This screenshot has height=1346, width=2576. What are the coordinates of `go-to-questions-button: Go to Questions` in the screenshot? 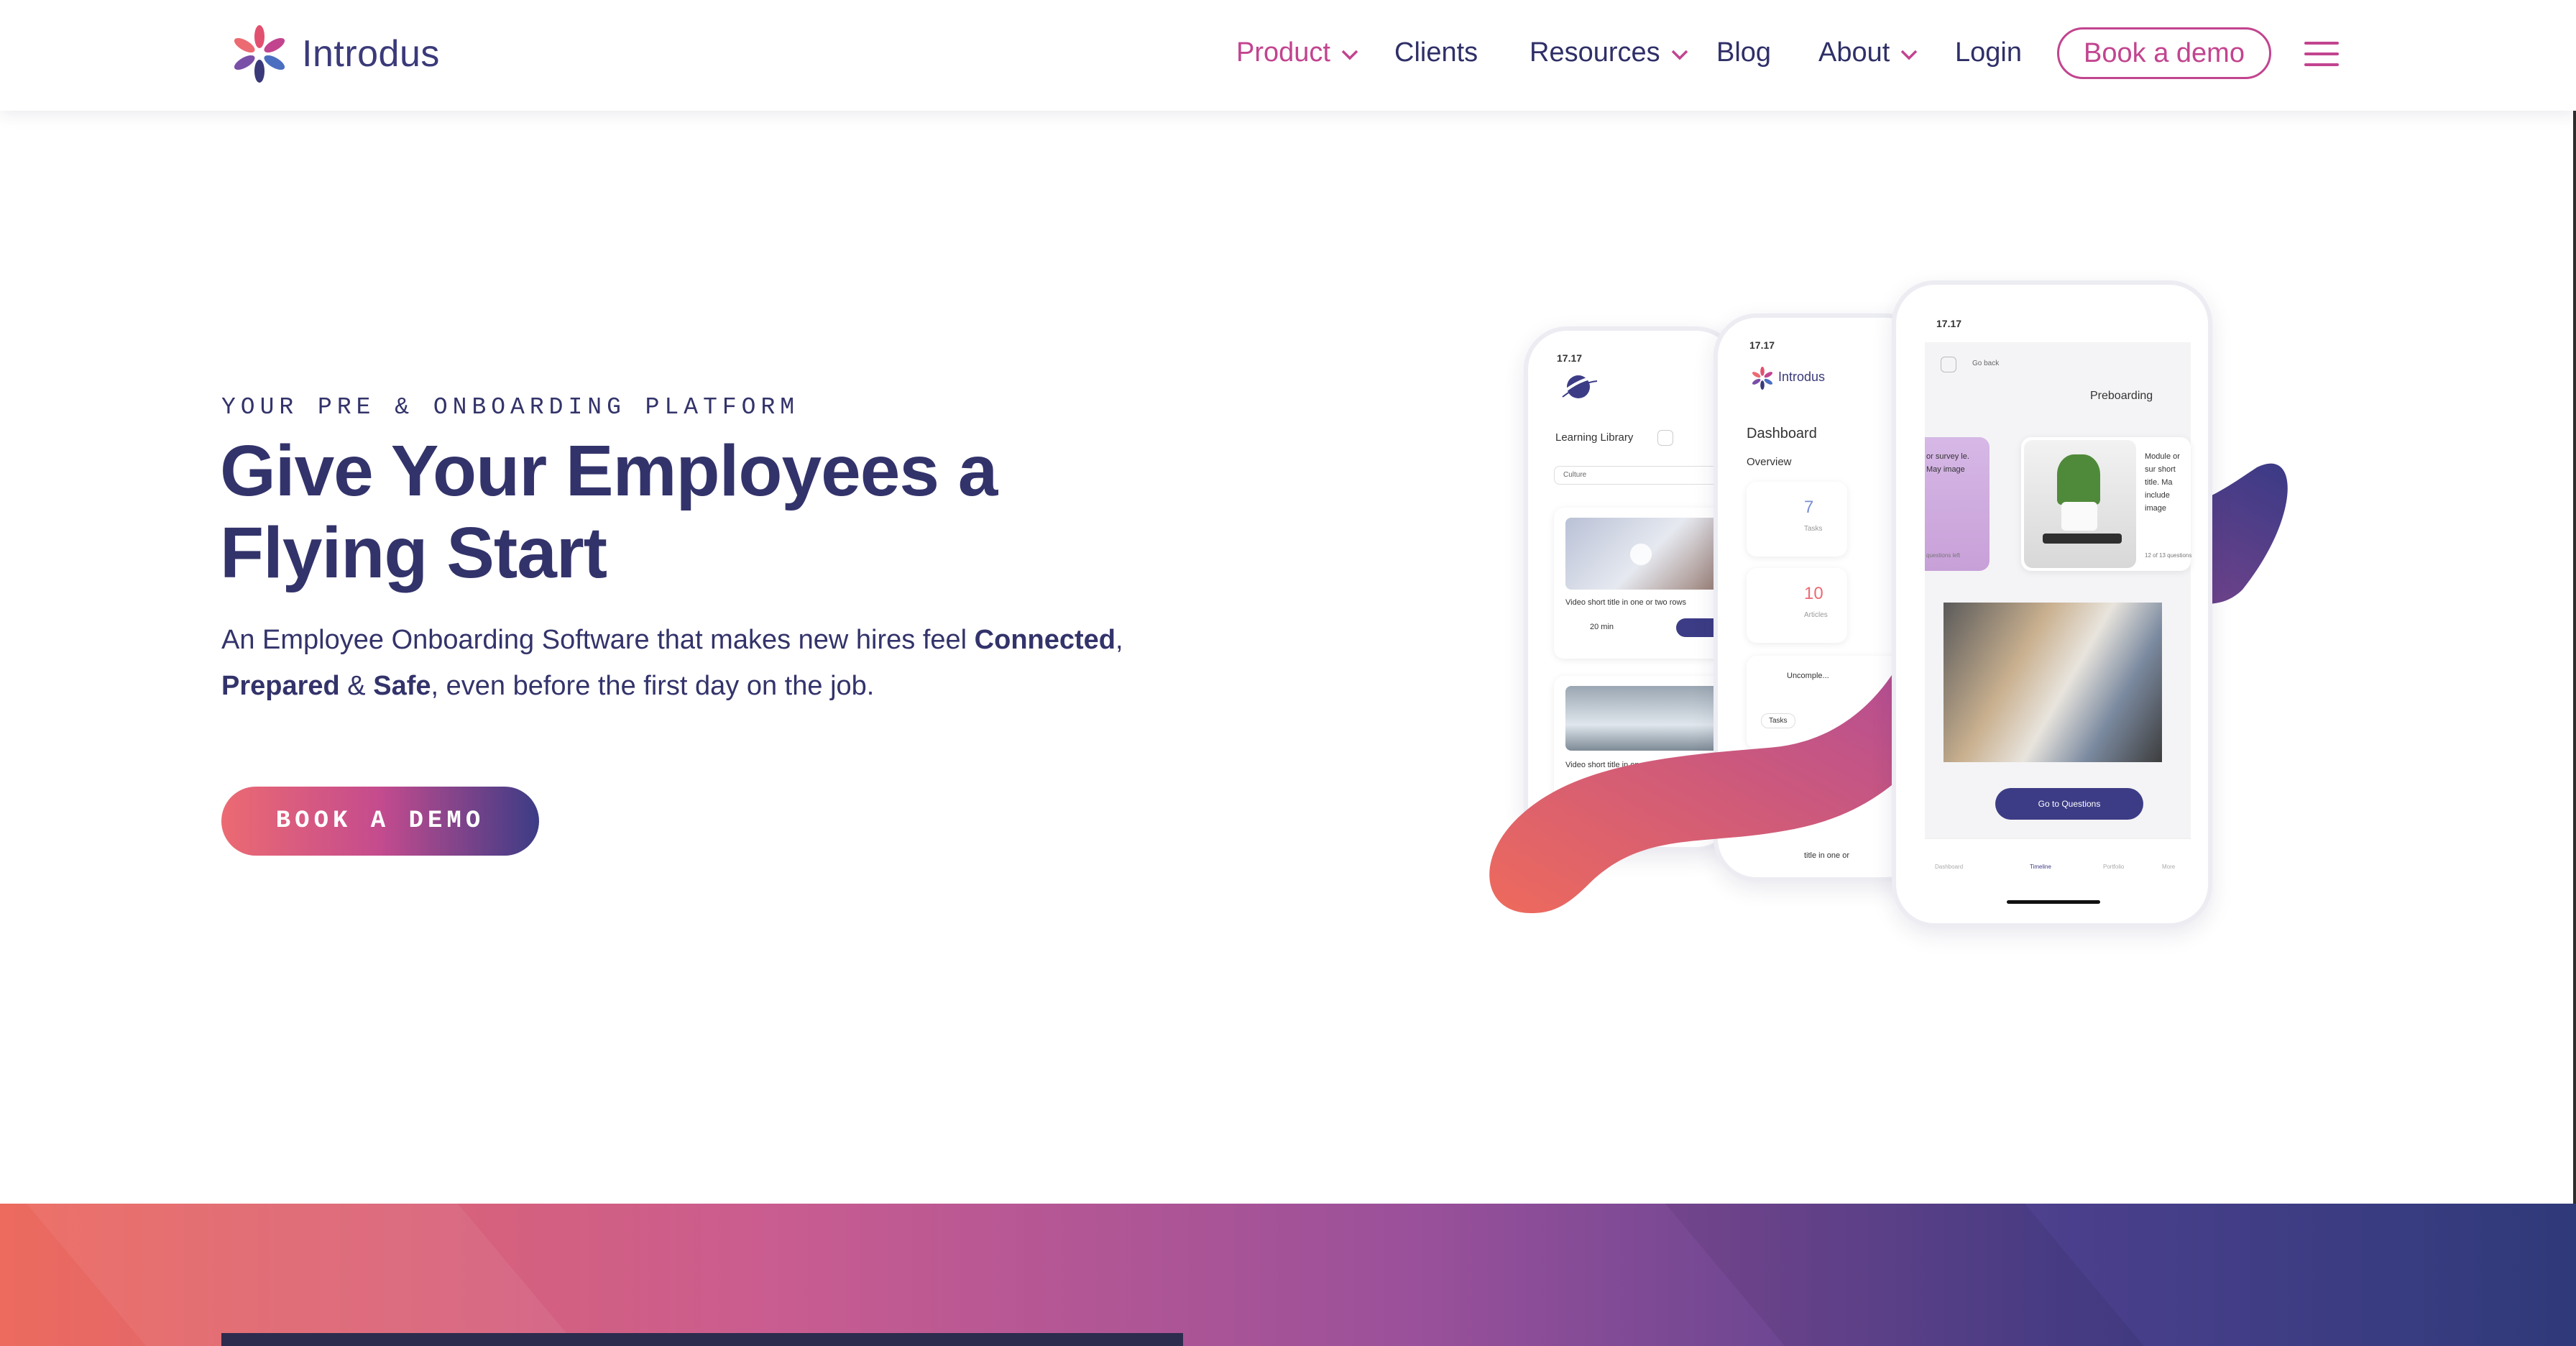 It's located at (2069, 804).